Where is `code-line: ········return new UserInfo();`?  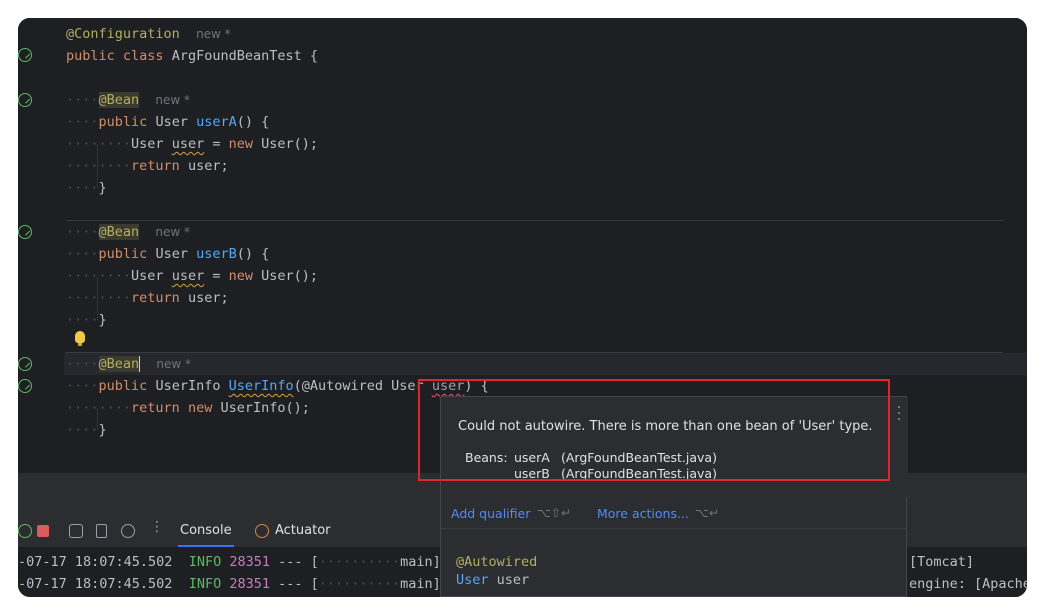
code-line: ········return new UserInfo(); is located at coordinates (188, 408).